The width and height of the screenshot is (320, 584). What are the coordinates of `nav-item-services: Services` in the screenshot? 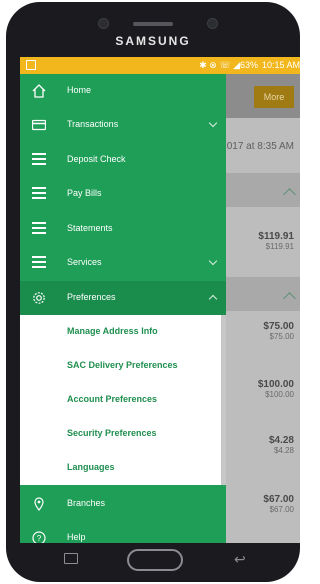 It's located at (123, 263).